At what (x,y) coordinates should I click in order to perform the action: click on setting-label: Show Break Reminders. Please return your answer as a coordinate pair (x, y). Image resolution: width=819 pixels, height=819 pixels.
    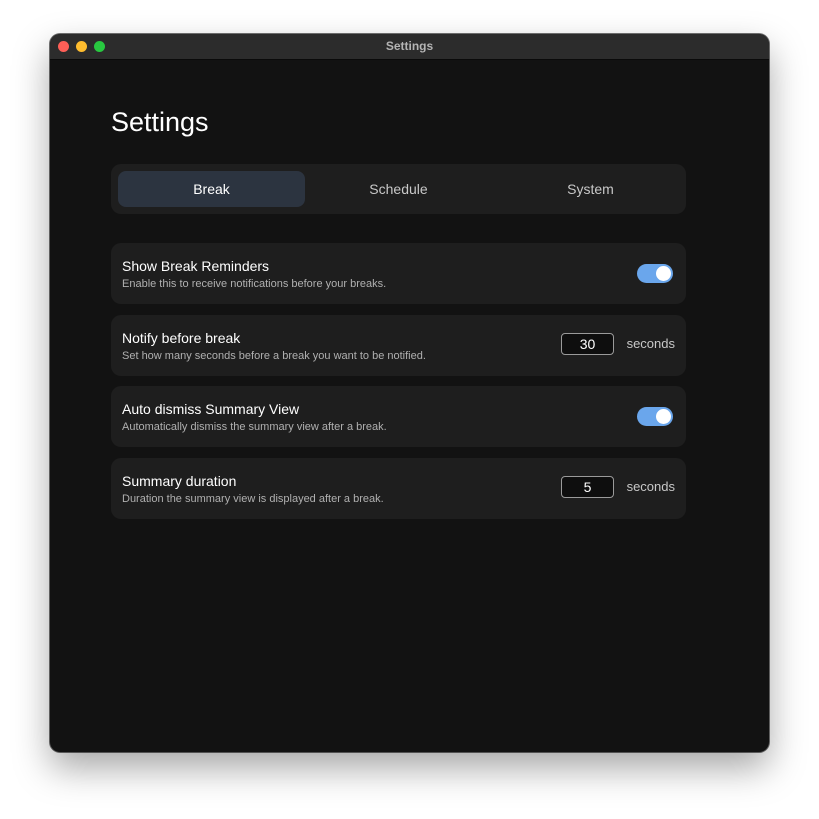
    Looking at the image, I should click on (196, 266).